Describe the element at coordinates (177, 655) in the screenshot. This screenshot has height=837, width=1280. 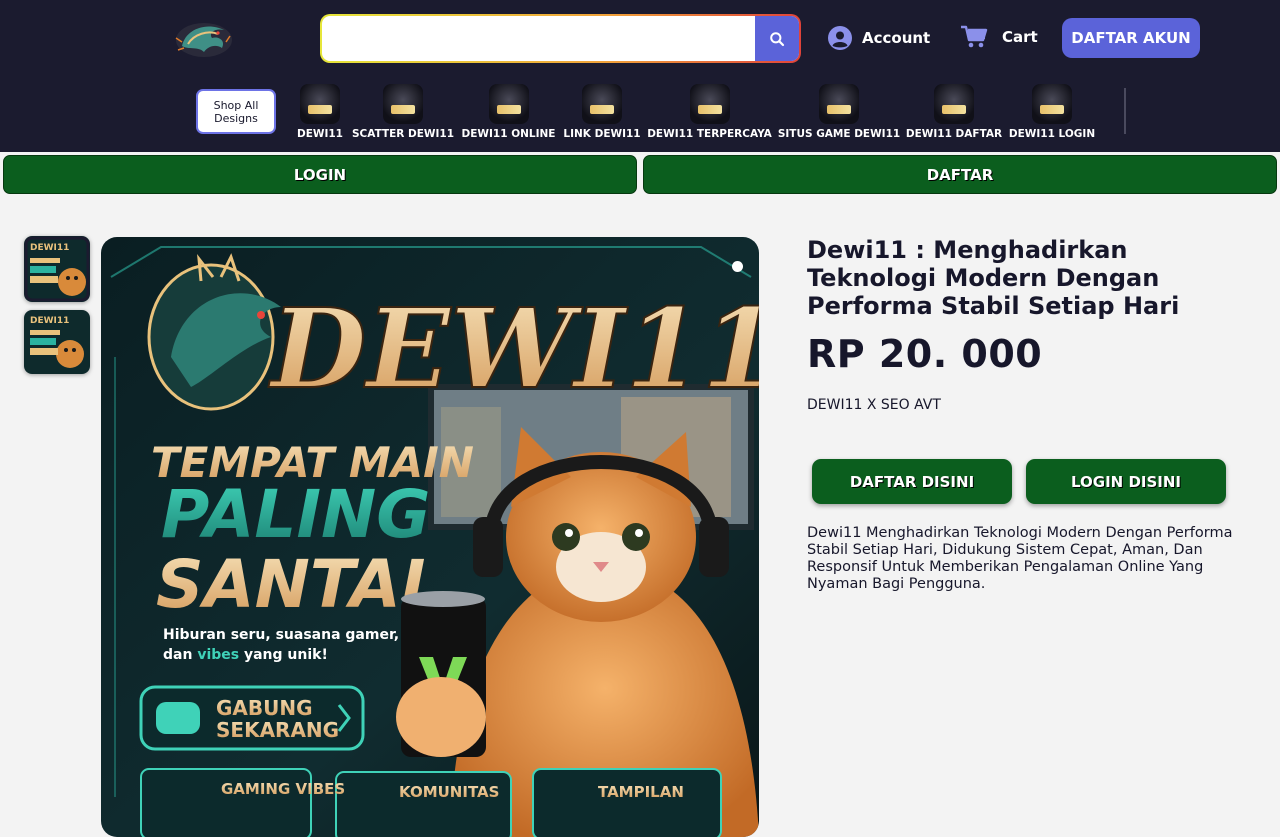
I see `banner-tagline-2-pre: dan` at that location.